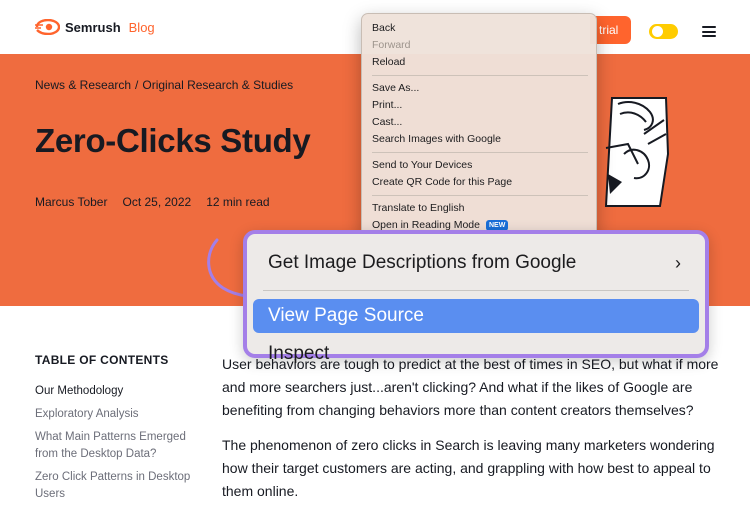 This screenshot has height=525, width=750. I want to click on site-logo: Semrush Blog, so click(95, 27).